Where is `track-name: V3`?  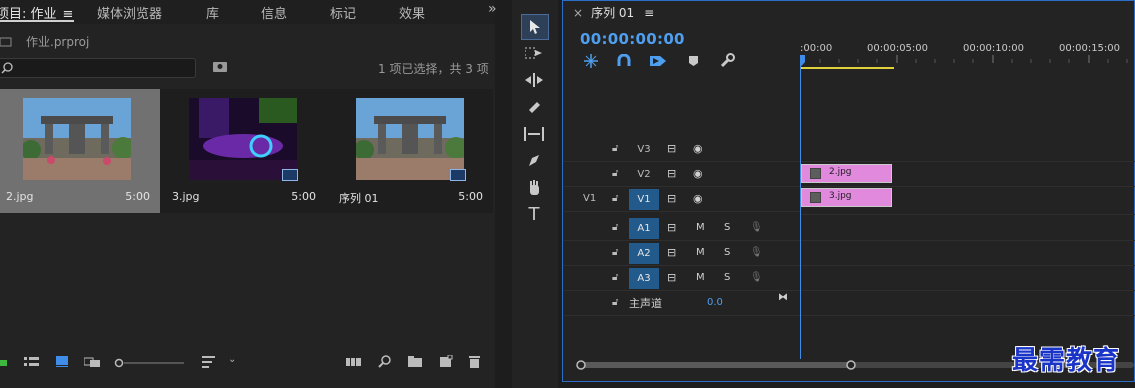 track-name: V3 is located at coordinates (644, 149).